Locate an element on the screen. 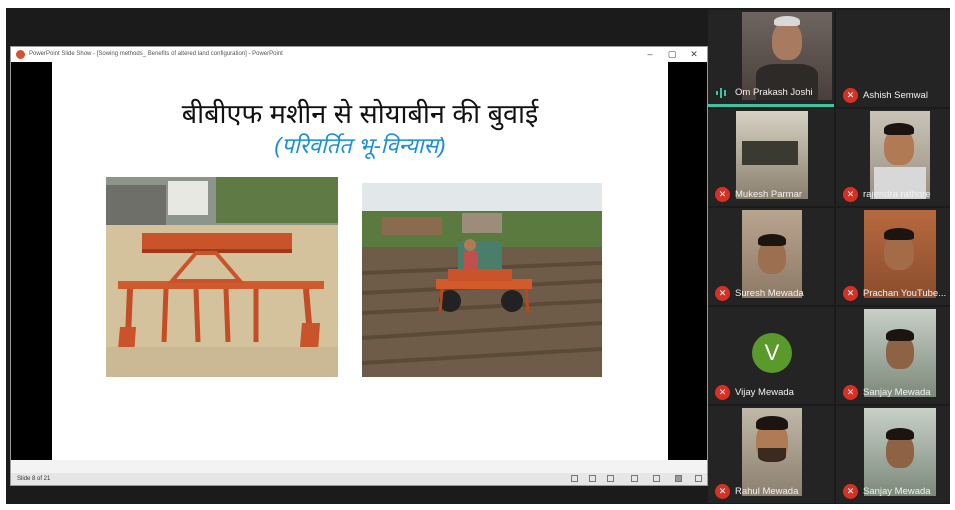 Image resolution: width=955 pixels, height=510 pixels. slide-counter: Slide 8 of 21 is located at coordinates (34, 479).